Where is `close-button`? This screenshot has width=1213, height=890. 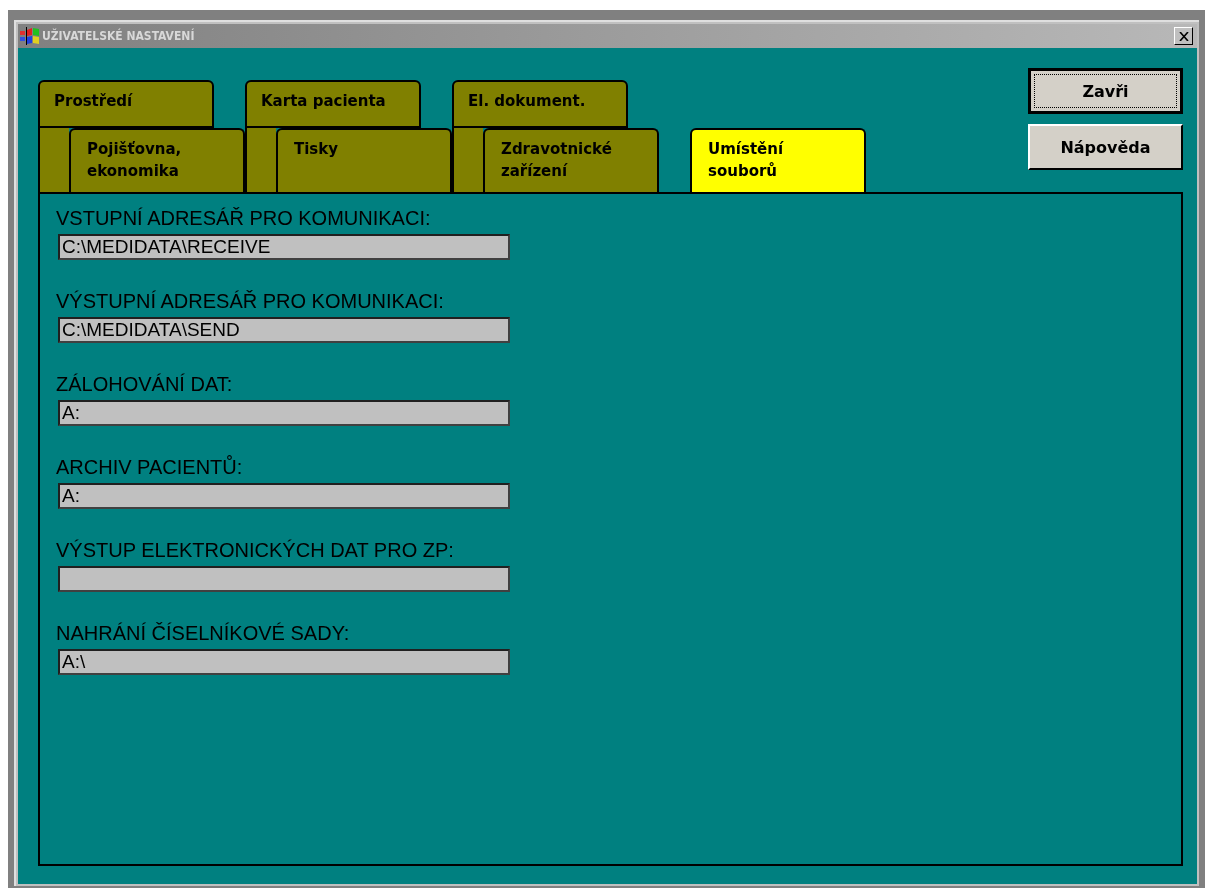 close-button is located at coordinates (1183, 36).